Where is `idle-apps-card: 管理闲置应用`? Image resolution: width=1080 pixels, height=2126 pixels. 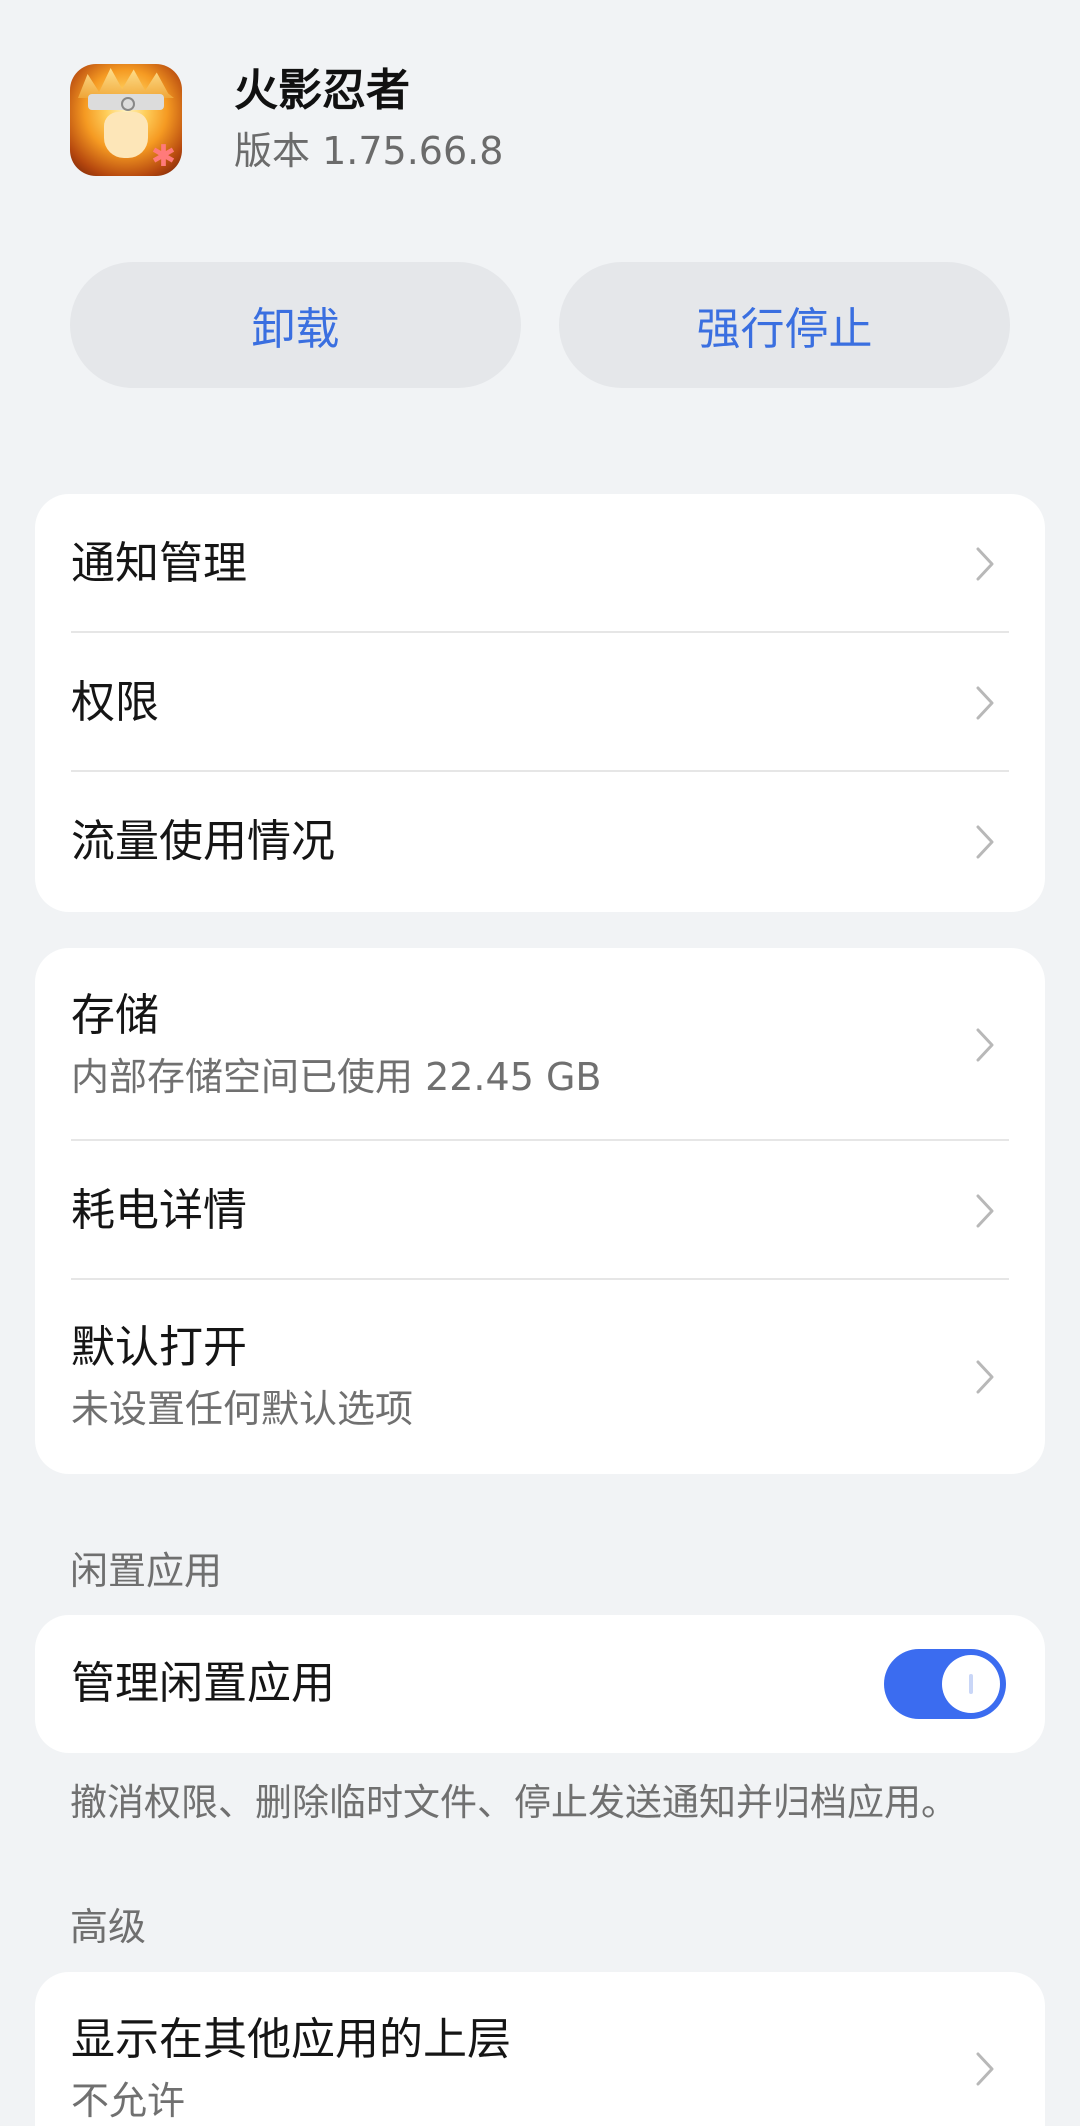
idle-apps-card: 管理闲置应用 is located at coordinates (540, 1684).